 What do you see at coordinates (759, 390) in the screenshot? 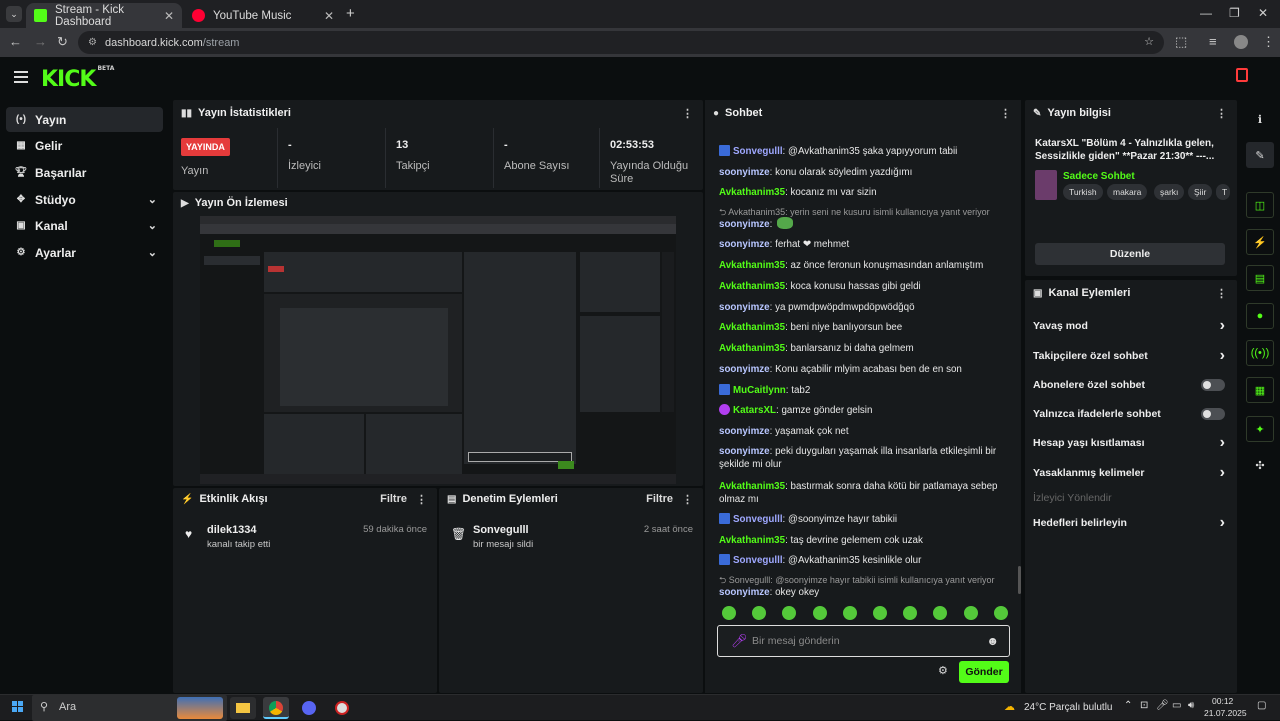
I see `chat-username: MuCaitlynn` at bounding box center [759, 390].